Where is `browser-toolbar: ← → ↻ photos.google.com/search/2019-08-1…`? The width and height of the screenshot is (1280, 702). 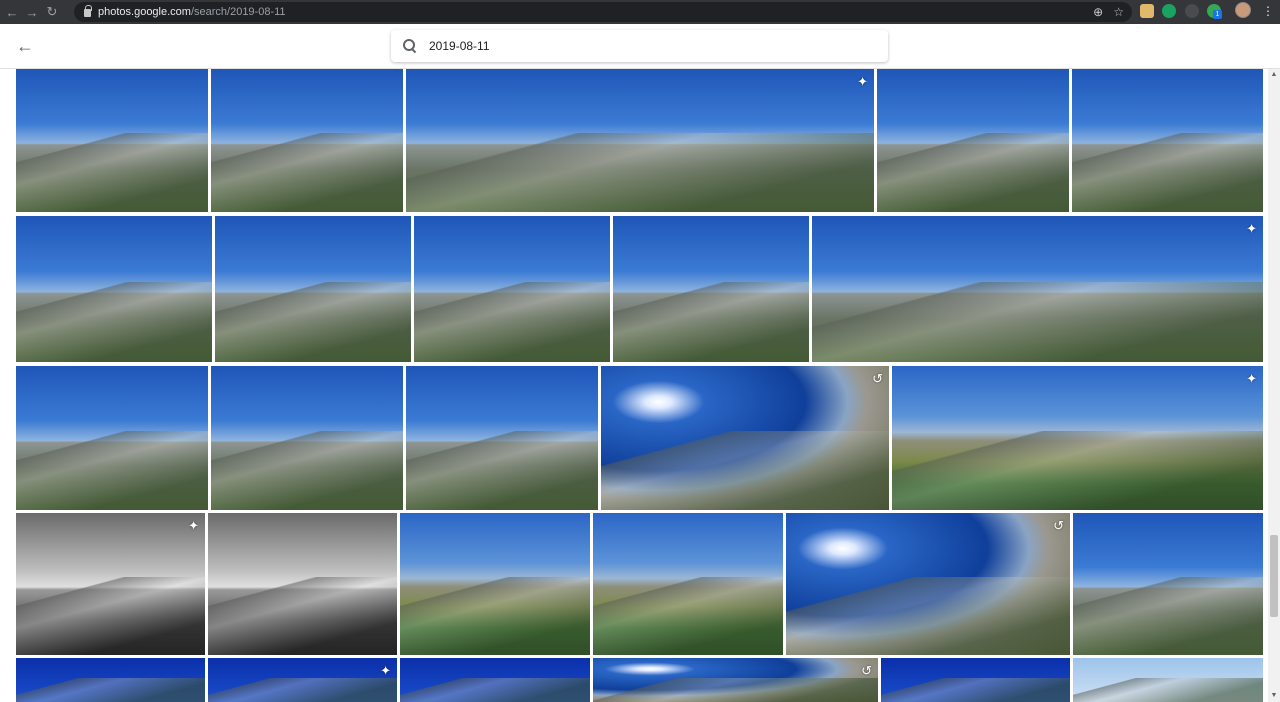
browser-toolbar: ← → ↻ photos.google.com/search/2019-08-1… is located at coordinates (640, 12).